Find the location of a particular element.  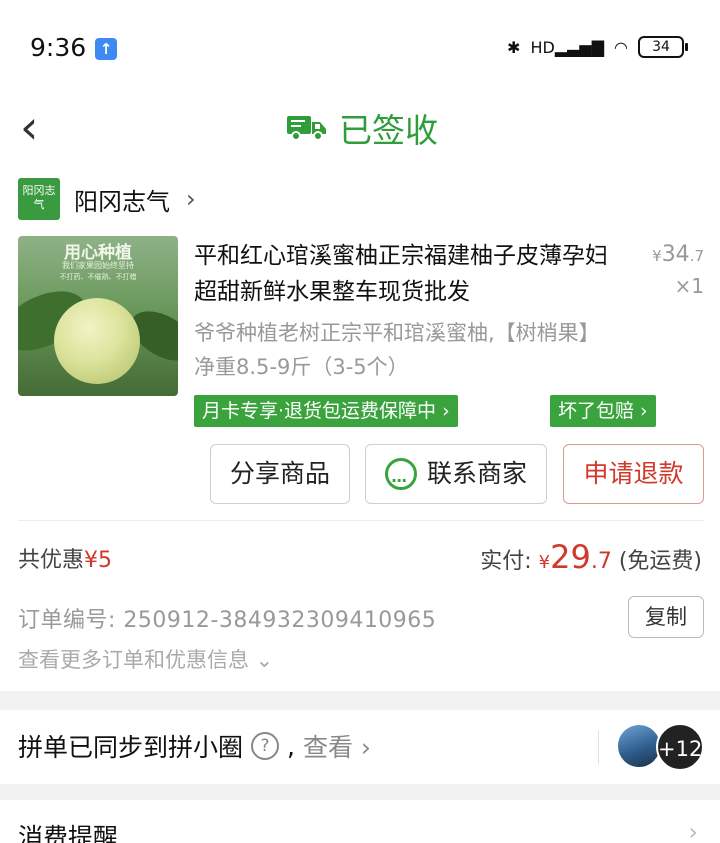

group-sync-text: 拼单已同步到拼小圈 ? , 查看 › is located at coordinates (194, 746).